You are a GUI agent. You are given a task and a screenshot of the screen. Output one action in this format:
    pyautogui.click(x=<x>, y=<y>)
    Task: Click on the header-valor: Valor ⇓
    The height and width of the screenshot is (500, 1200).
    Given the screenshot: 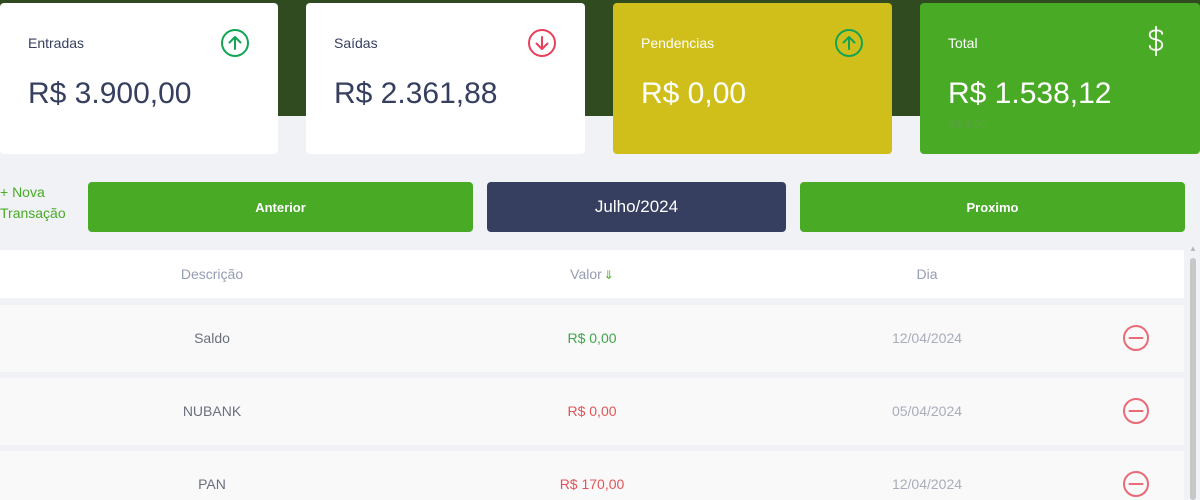 What is the action you would take?
    pyautogui.click(x=592, y=274)
    